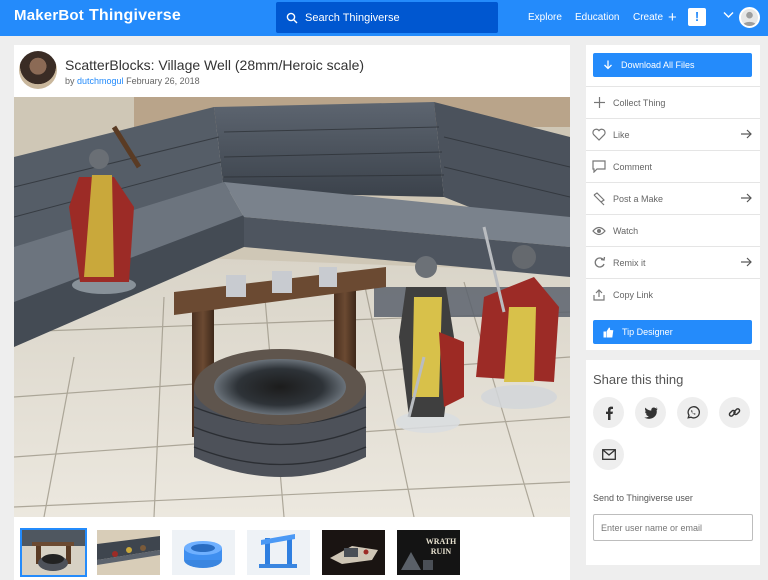 This screenshot has width=768, height=580. What do you see at coordinates (673, 102) in the screenshot?
I see `collect-thing-button: Collect Thing` at bounding box center [673, 102].